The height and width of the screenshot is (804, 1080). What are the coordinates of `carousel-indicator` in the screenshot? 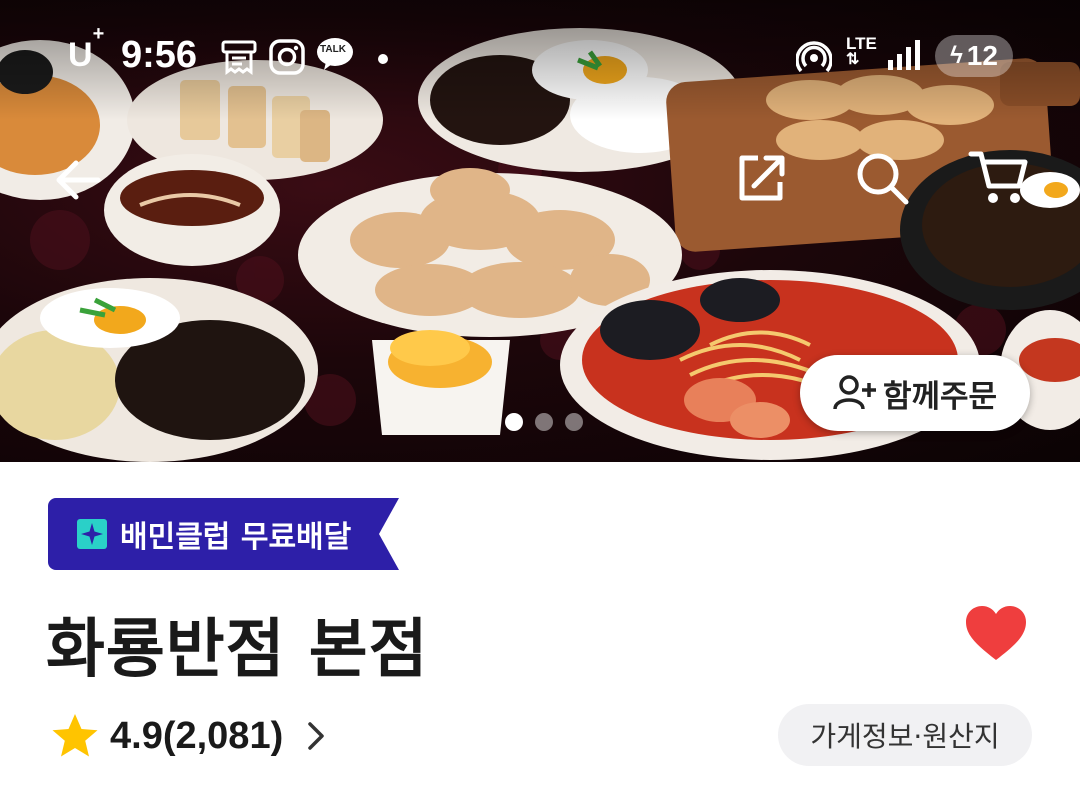 It's located at (544, 422).